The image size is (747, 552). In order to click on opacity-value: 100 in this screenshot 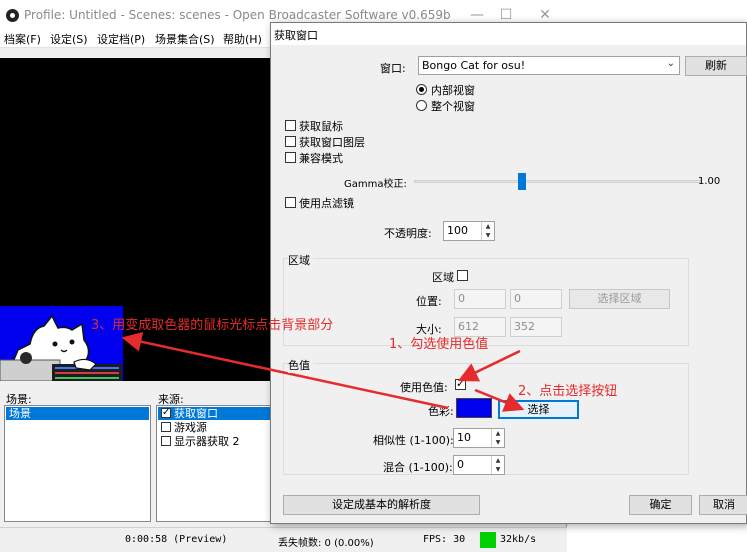, I will do `click(457, 230)`.